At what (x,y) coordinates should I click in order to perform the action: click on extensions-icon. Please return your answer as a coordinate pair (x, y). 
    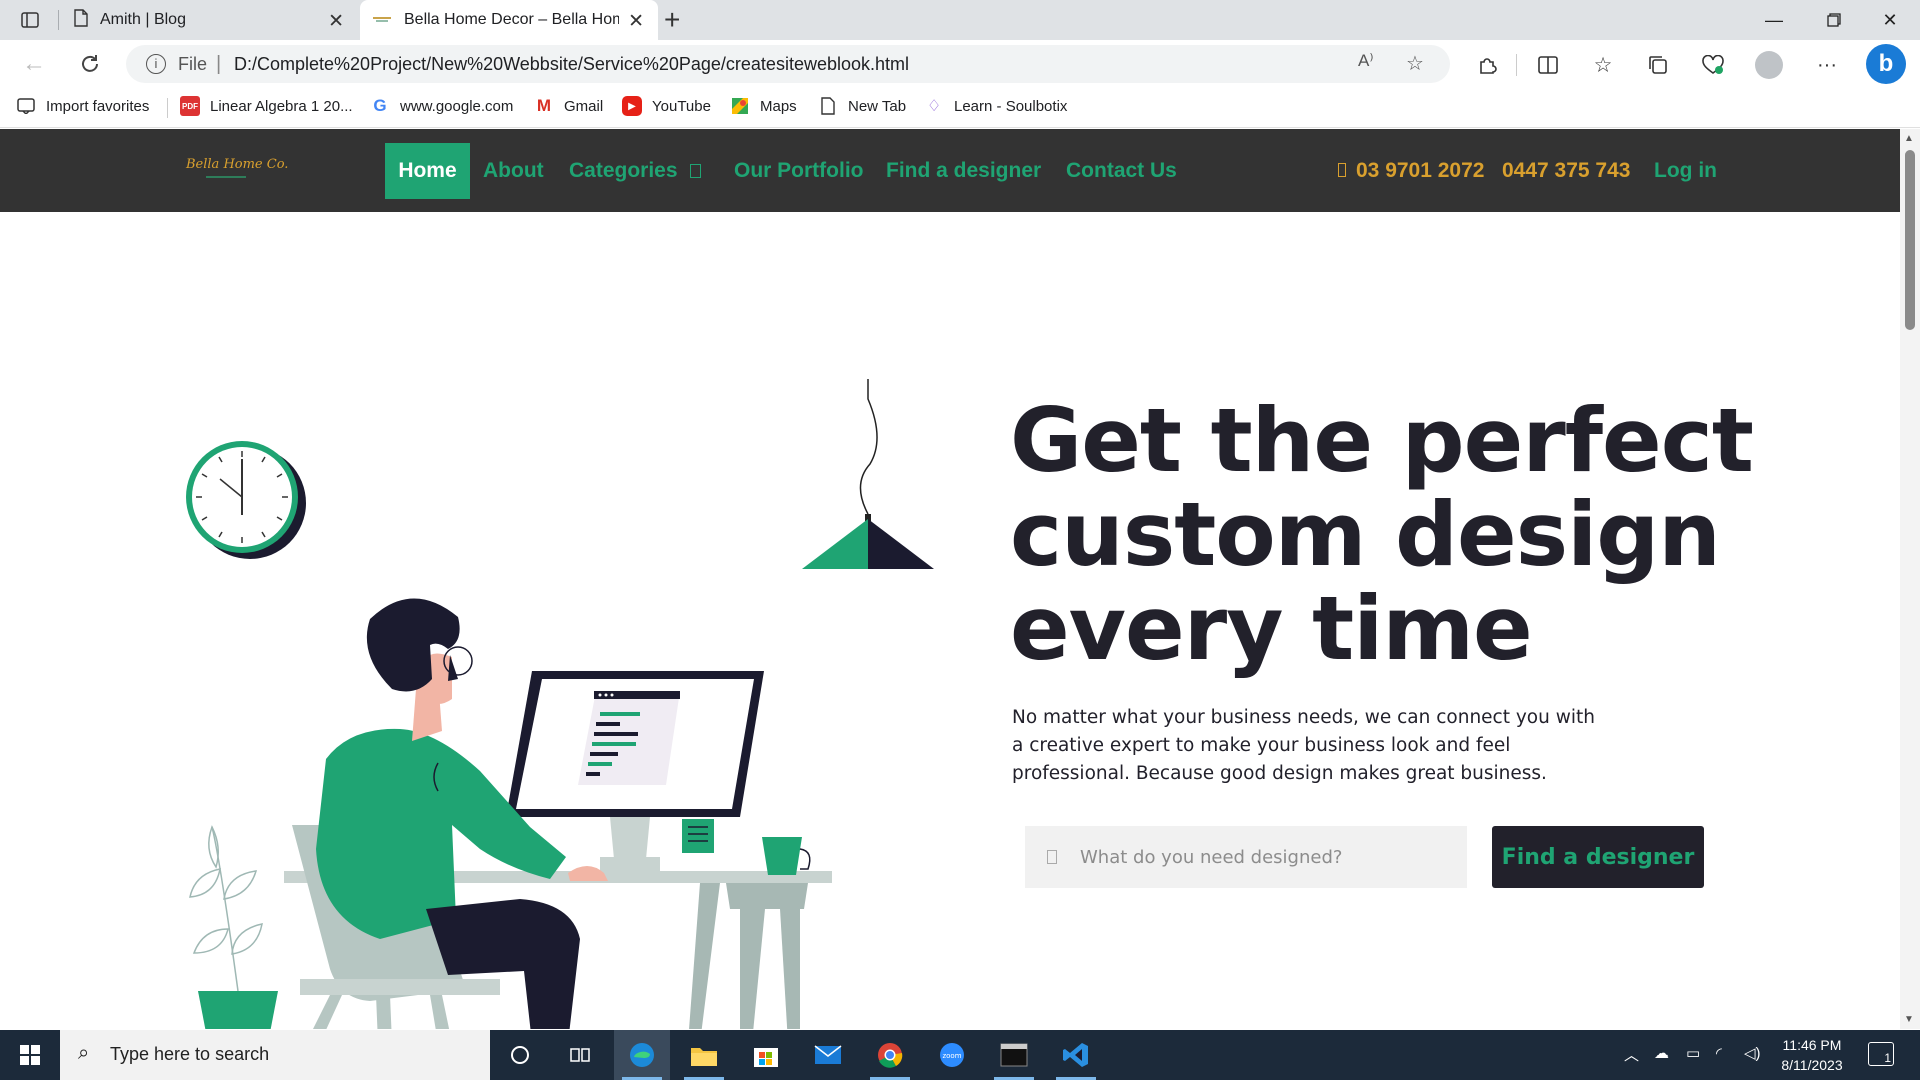
    Looking at the image, I should click on (1487, 65).